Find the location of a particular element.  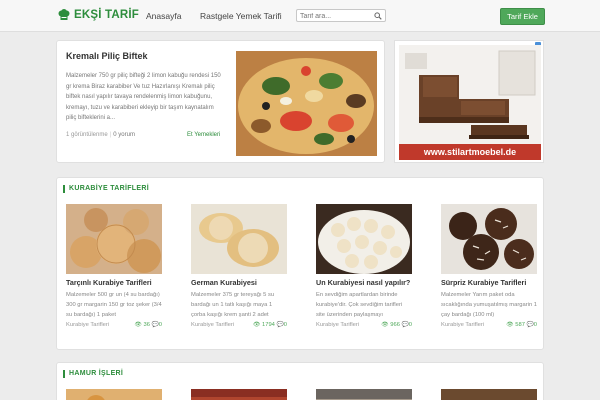

recipe-stats: 👁 587 💬0 is located at coordinates (521, 325).